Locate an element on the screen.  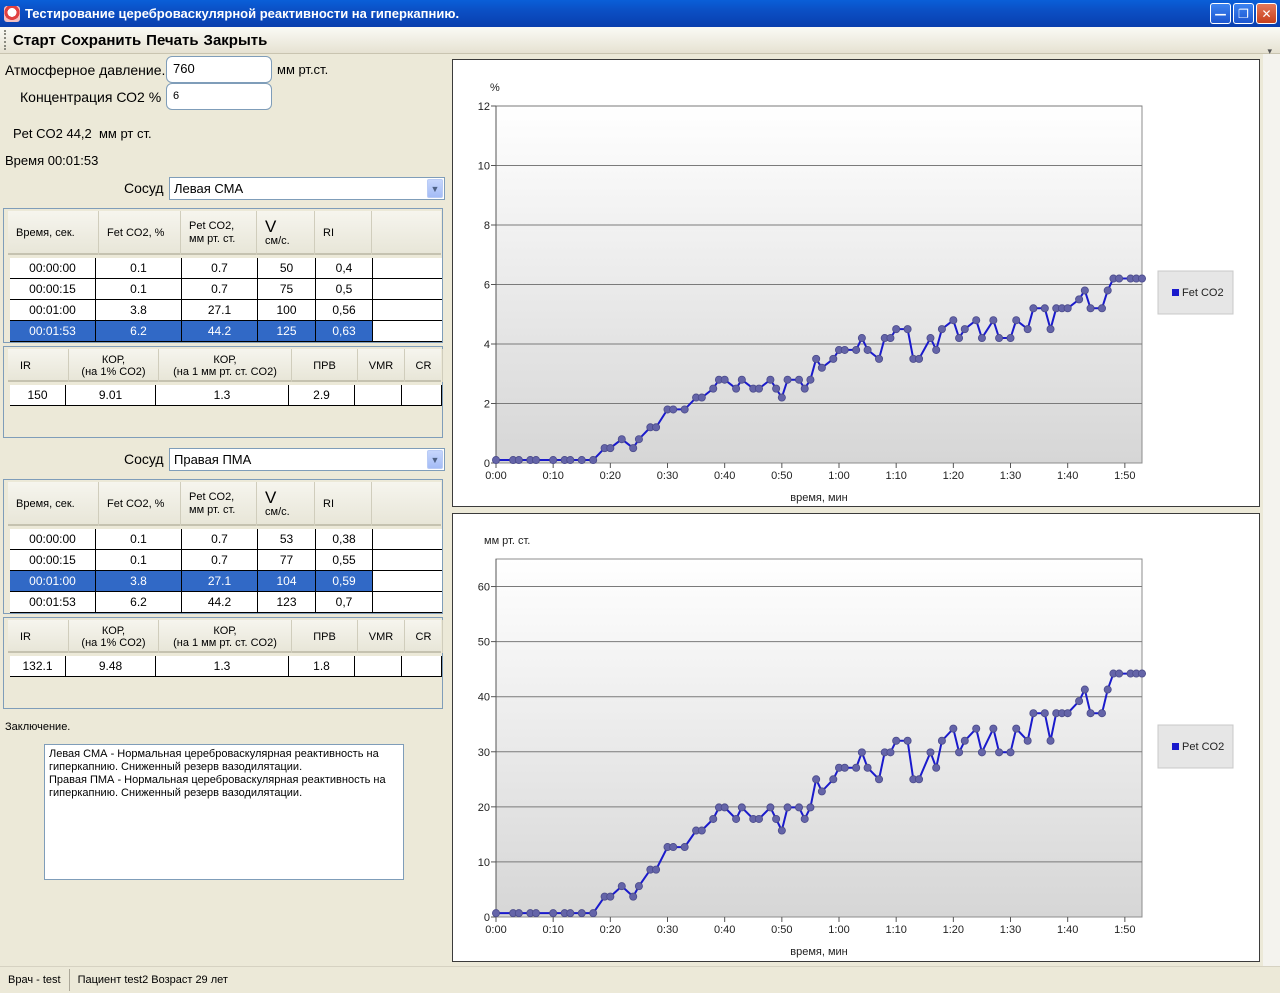
table-row: 00:00:00 0.1 0.7 50 0,4 is located at coordinates (226, 268).